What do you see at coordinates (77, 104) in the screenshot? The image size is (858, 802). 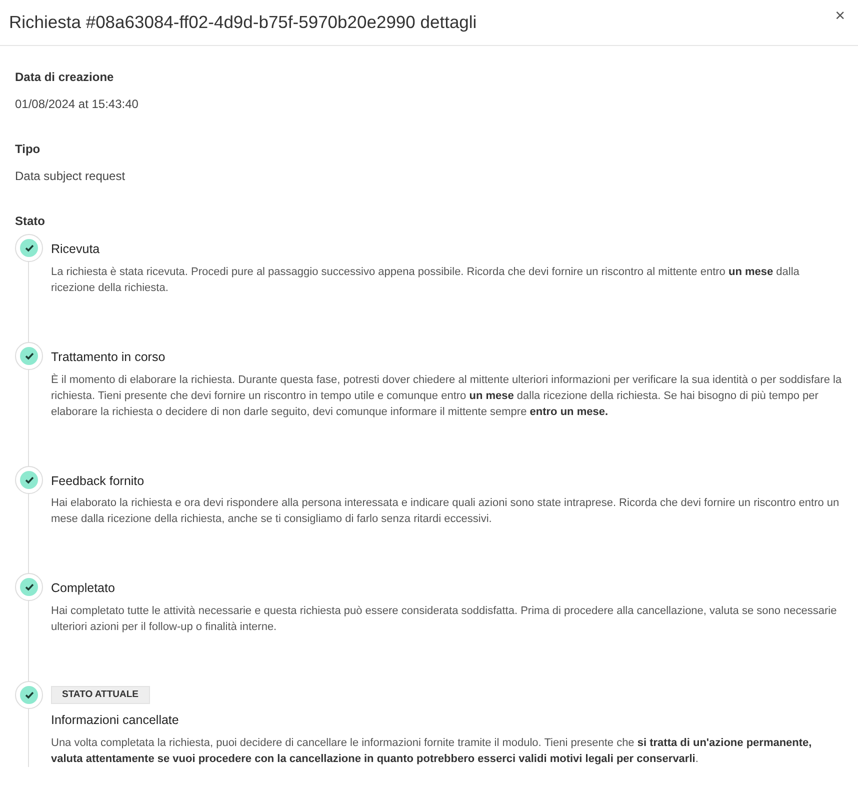 I see `field-value: 01/08/2024 at 15:43:40` at bounding box center [77, 104].